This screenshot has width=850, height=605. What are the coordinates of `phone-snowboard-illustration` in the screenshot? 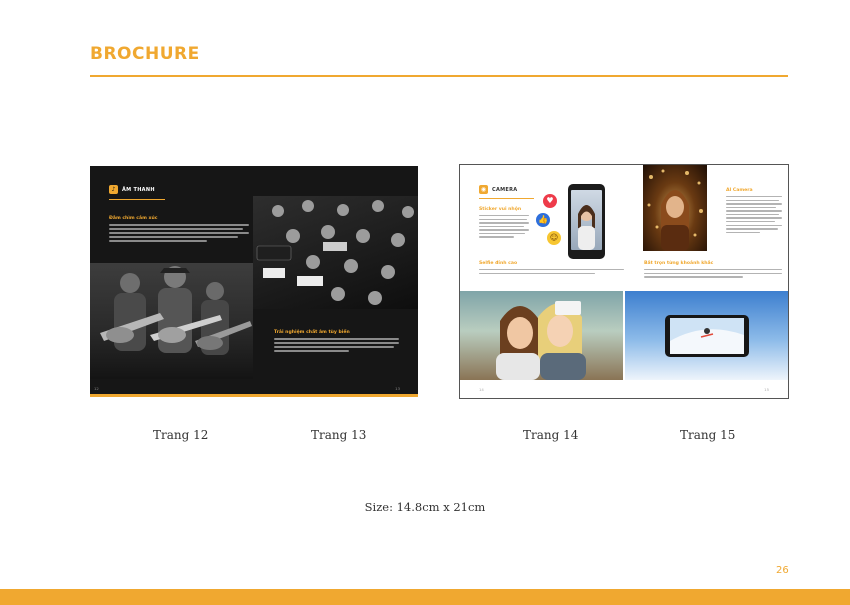 It's located at (707, 336).